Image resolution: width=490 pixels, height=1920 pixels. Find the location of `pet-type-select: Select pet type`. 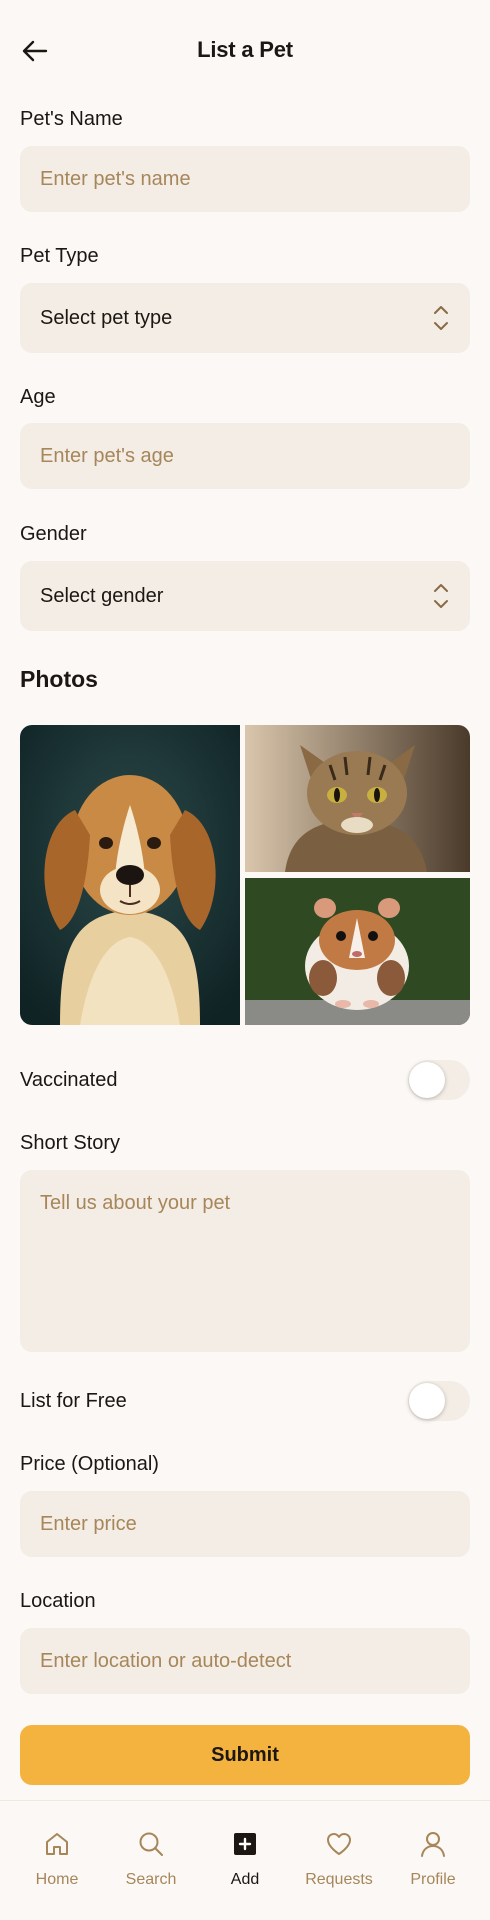

pet-type-select: Select pet type is located at coordinates (245, 318).